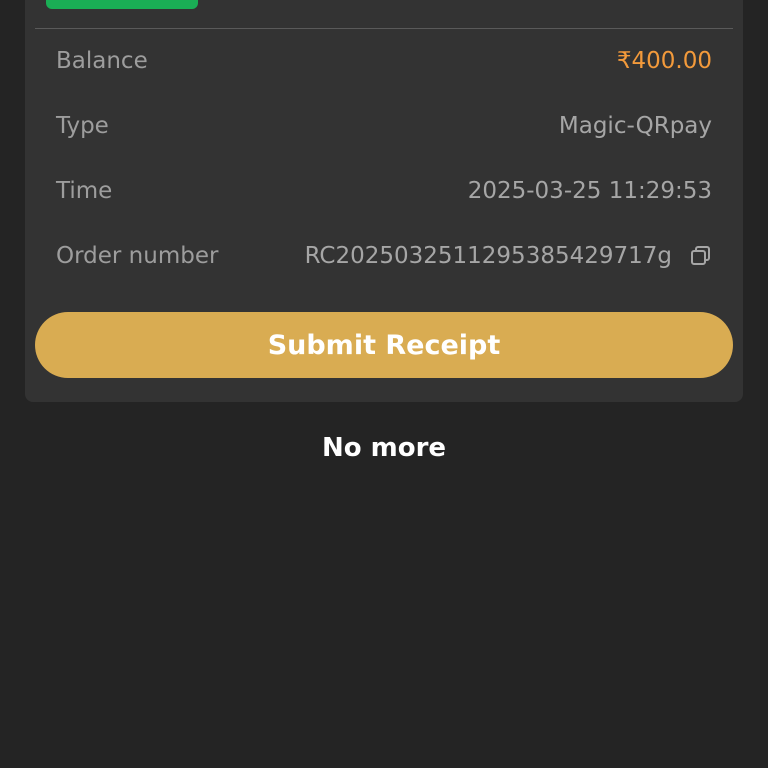 The image size is (768, 768). I want to click on balance-value: ₹400.00, so click(664, 61).